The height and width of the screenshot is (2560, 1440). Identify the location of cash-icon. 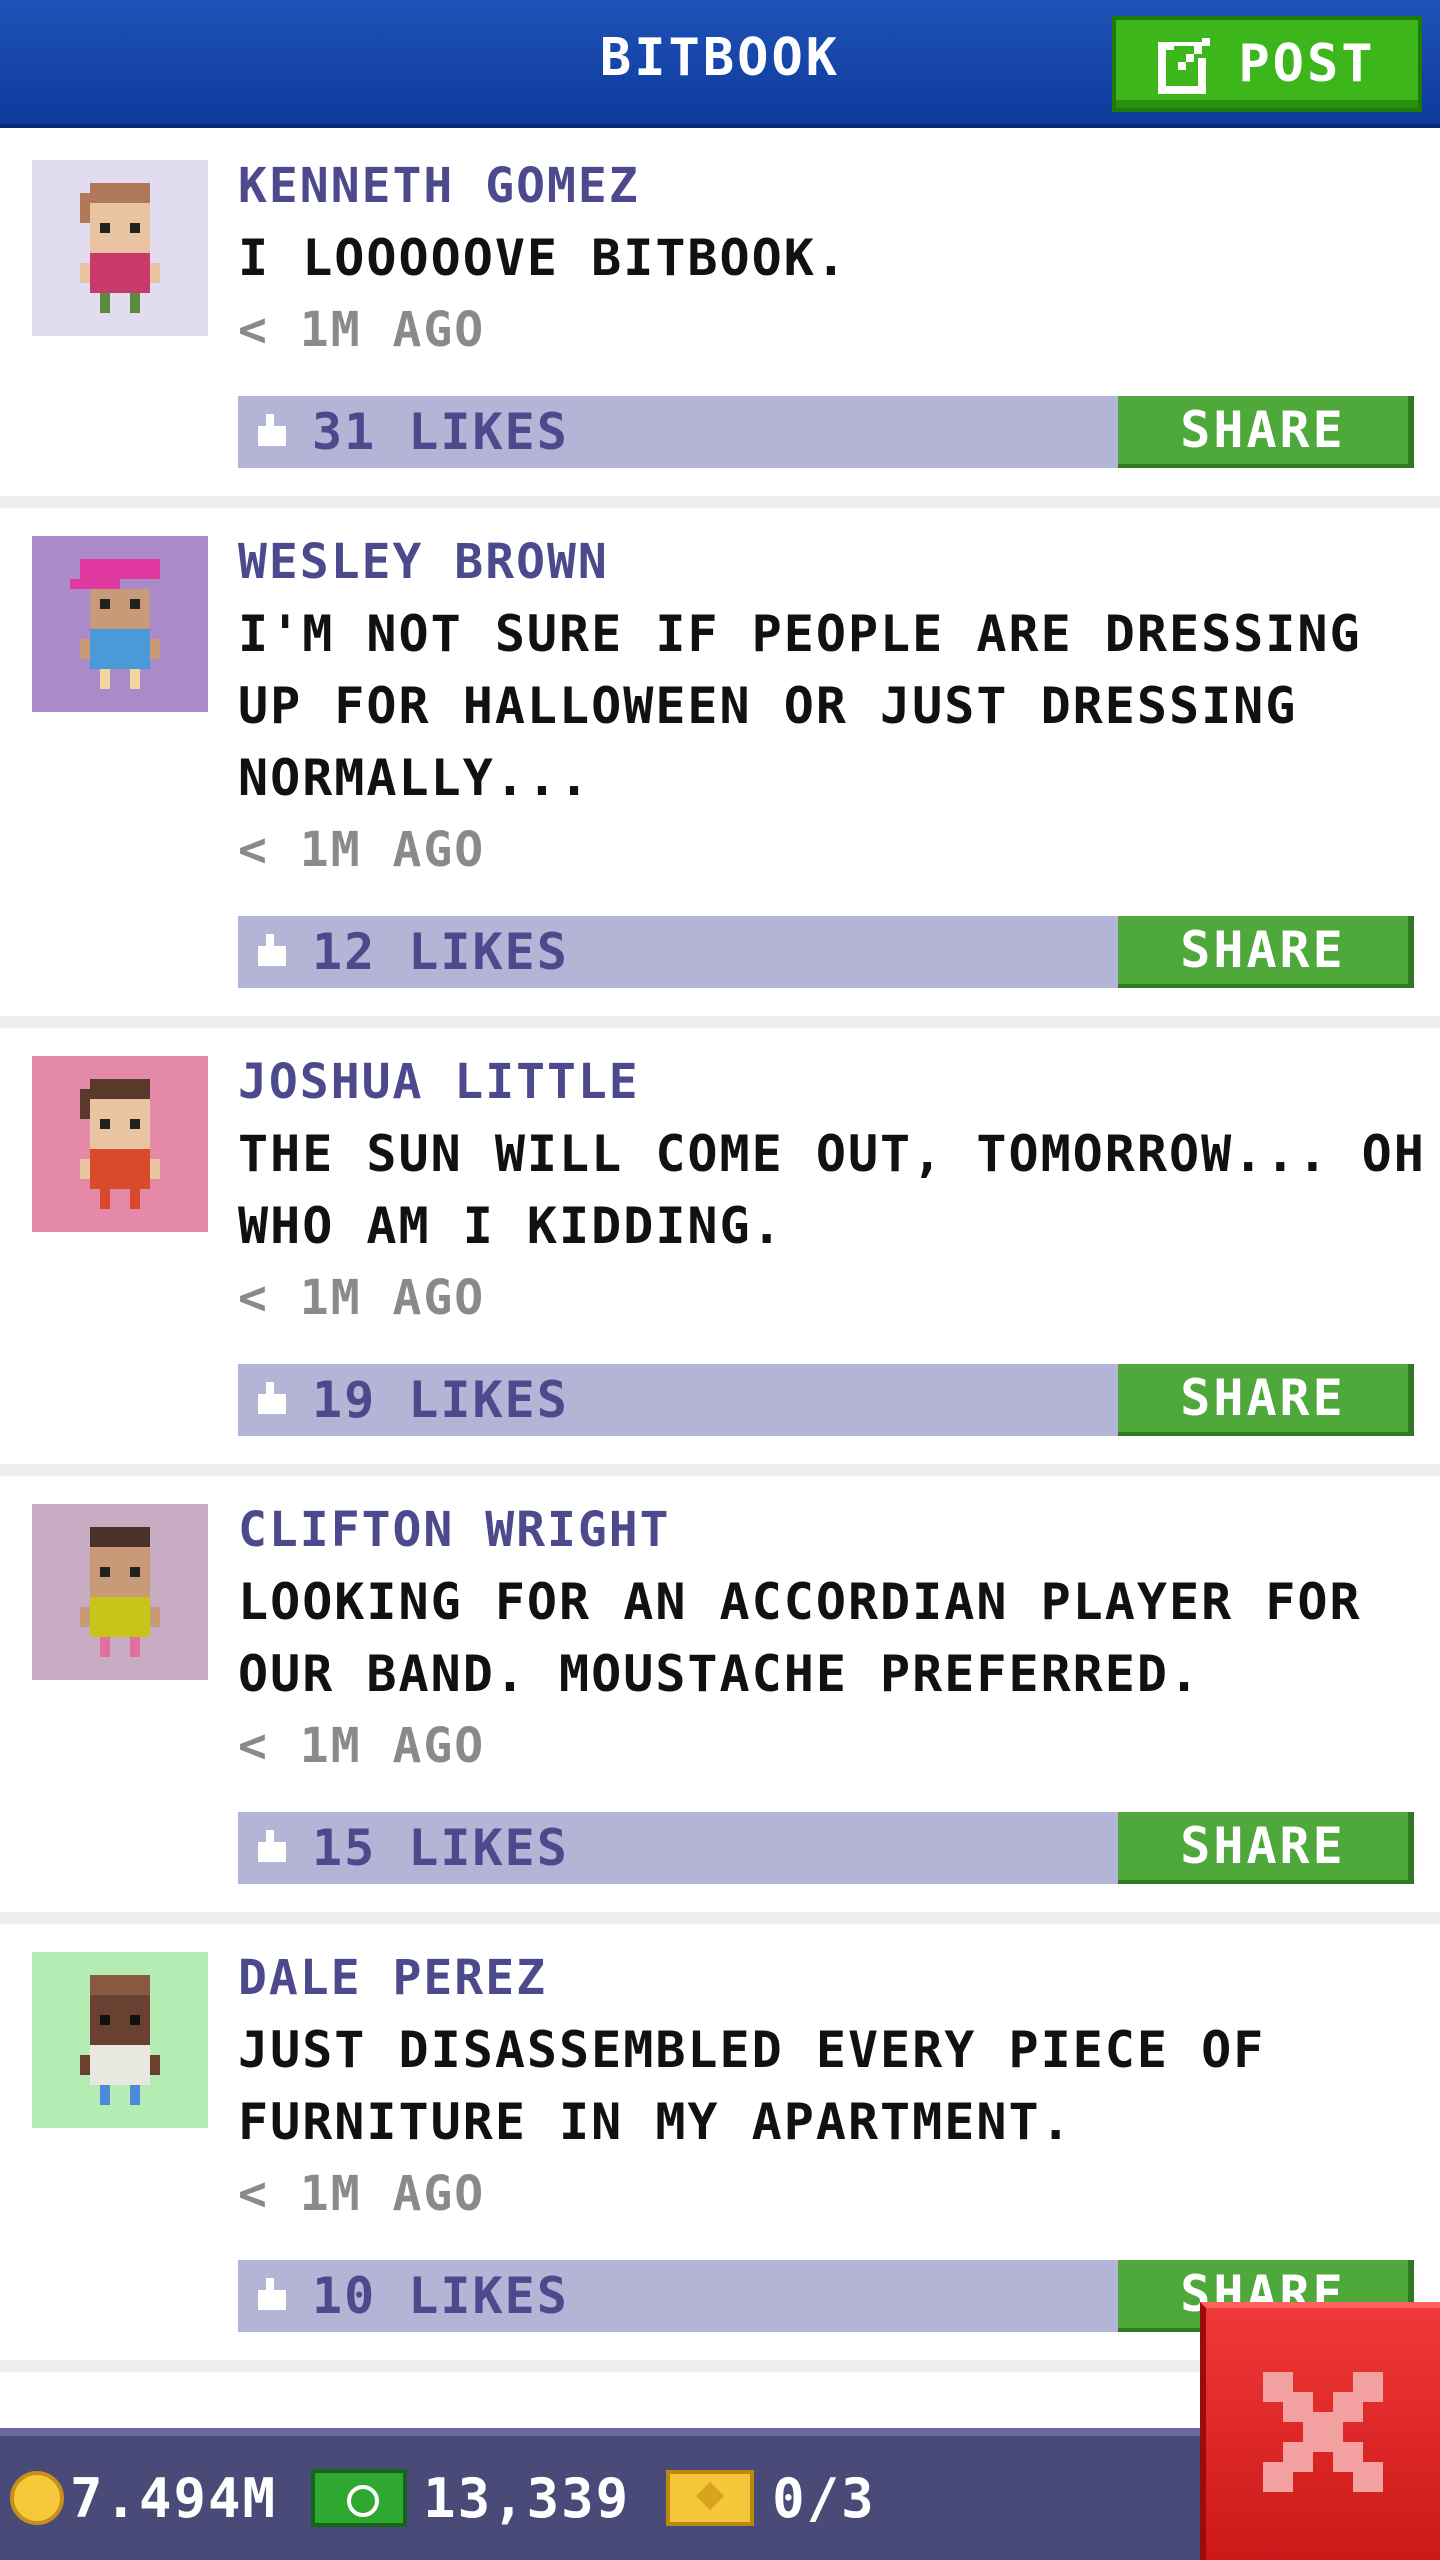
(359, 2498).